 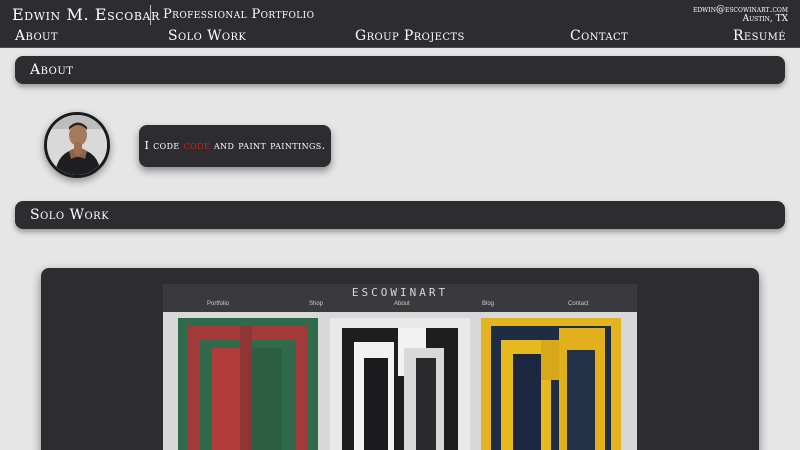 I want to click on bio-text-prefix: I code, so click(x=164, y=145).